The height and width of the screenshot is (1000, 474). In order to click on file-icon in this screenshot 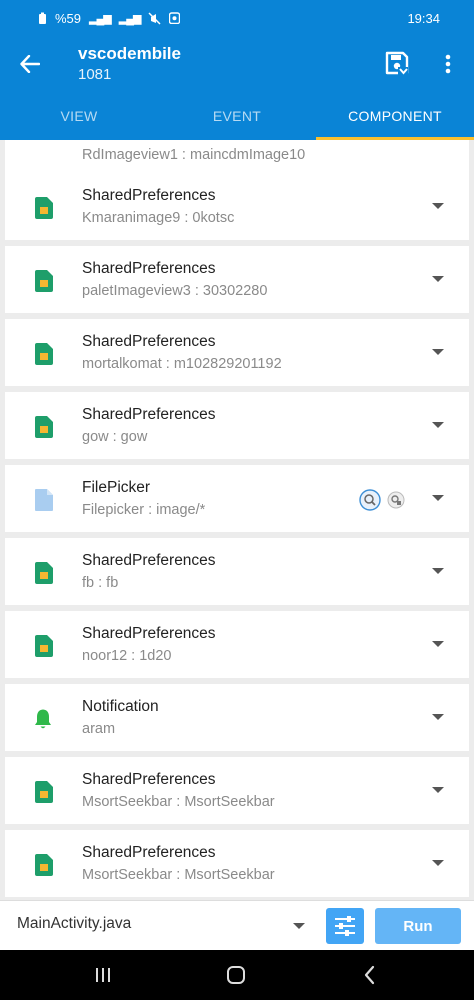, I will do `click(44, 500)`.